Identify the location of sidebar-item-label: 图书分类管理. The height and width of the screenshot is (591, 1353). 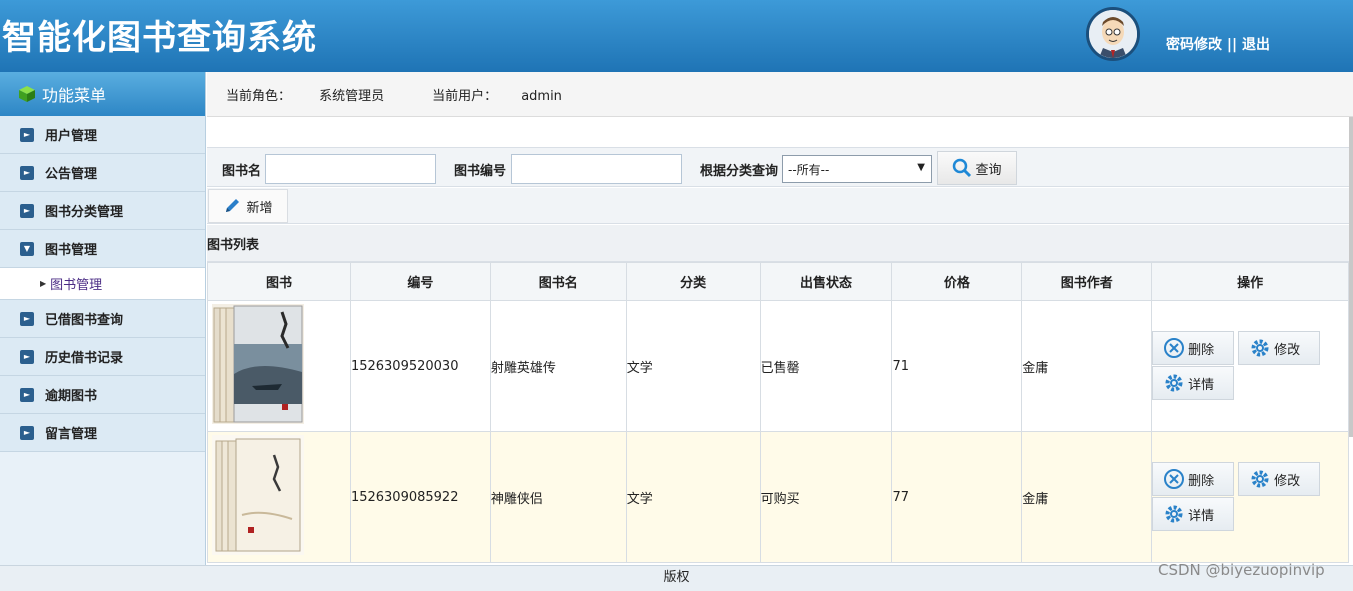
(84, 212).